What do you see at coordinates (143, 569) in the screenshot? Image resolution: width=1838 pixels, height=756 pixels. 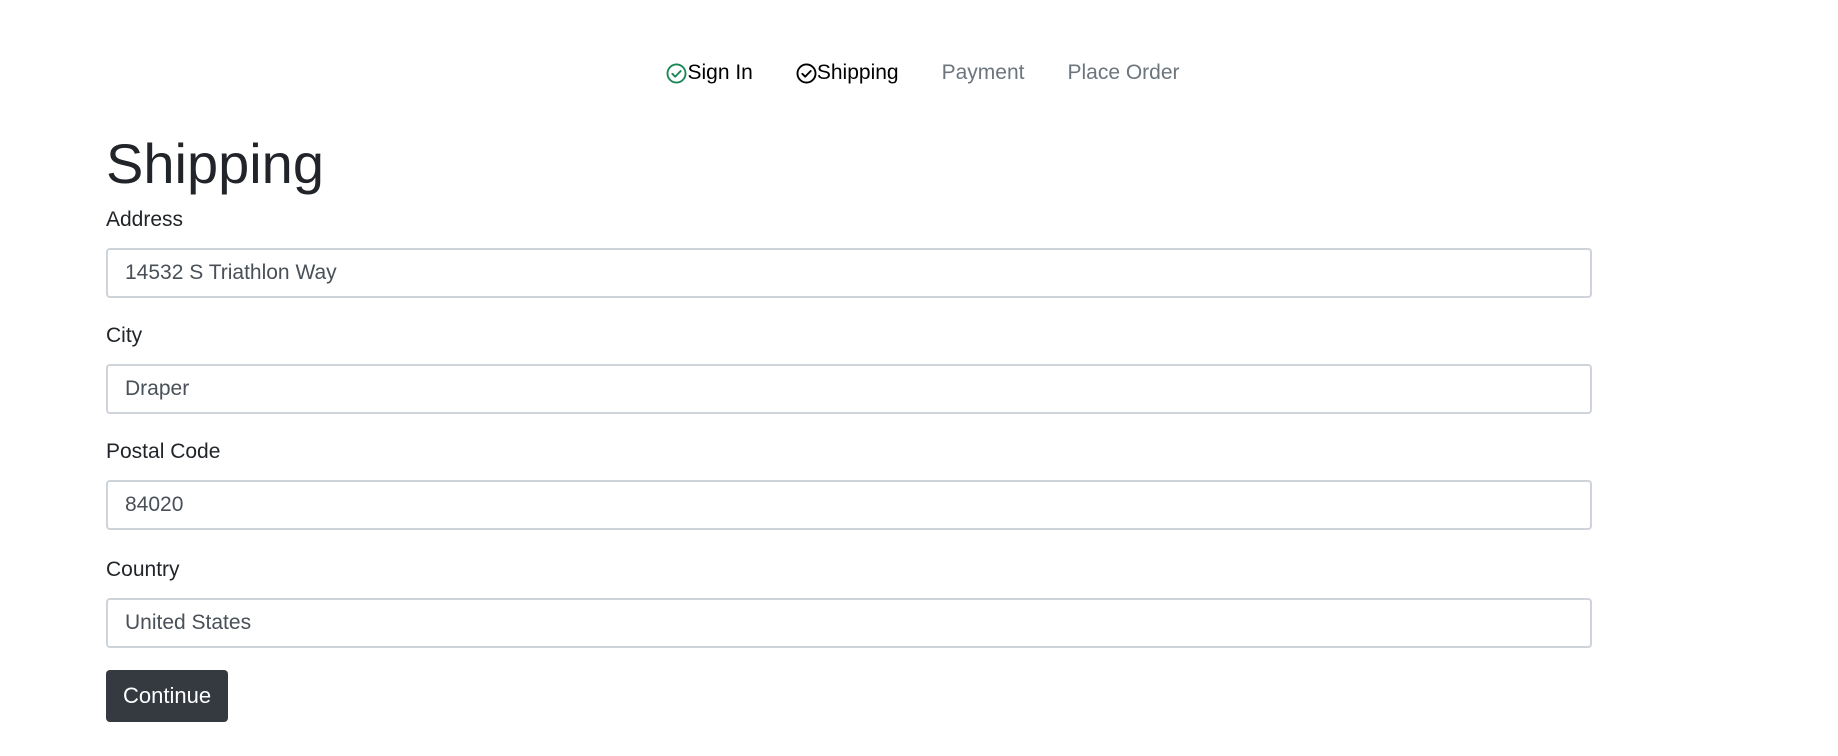 I see `country-label: Country` at bounding box center [143, 569].